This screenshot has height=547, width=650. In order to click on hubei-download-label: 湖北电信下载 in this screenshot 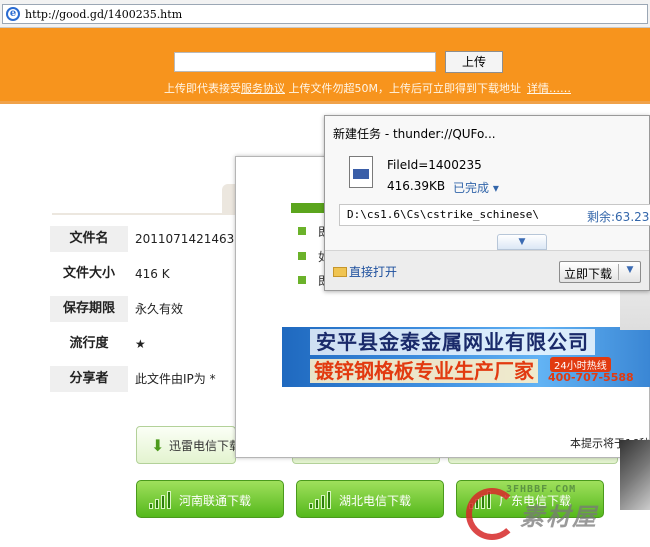, I will do `click(375, 501)`.